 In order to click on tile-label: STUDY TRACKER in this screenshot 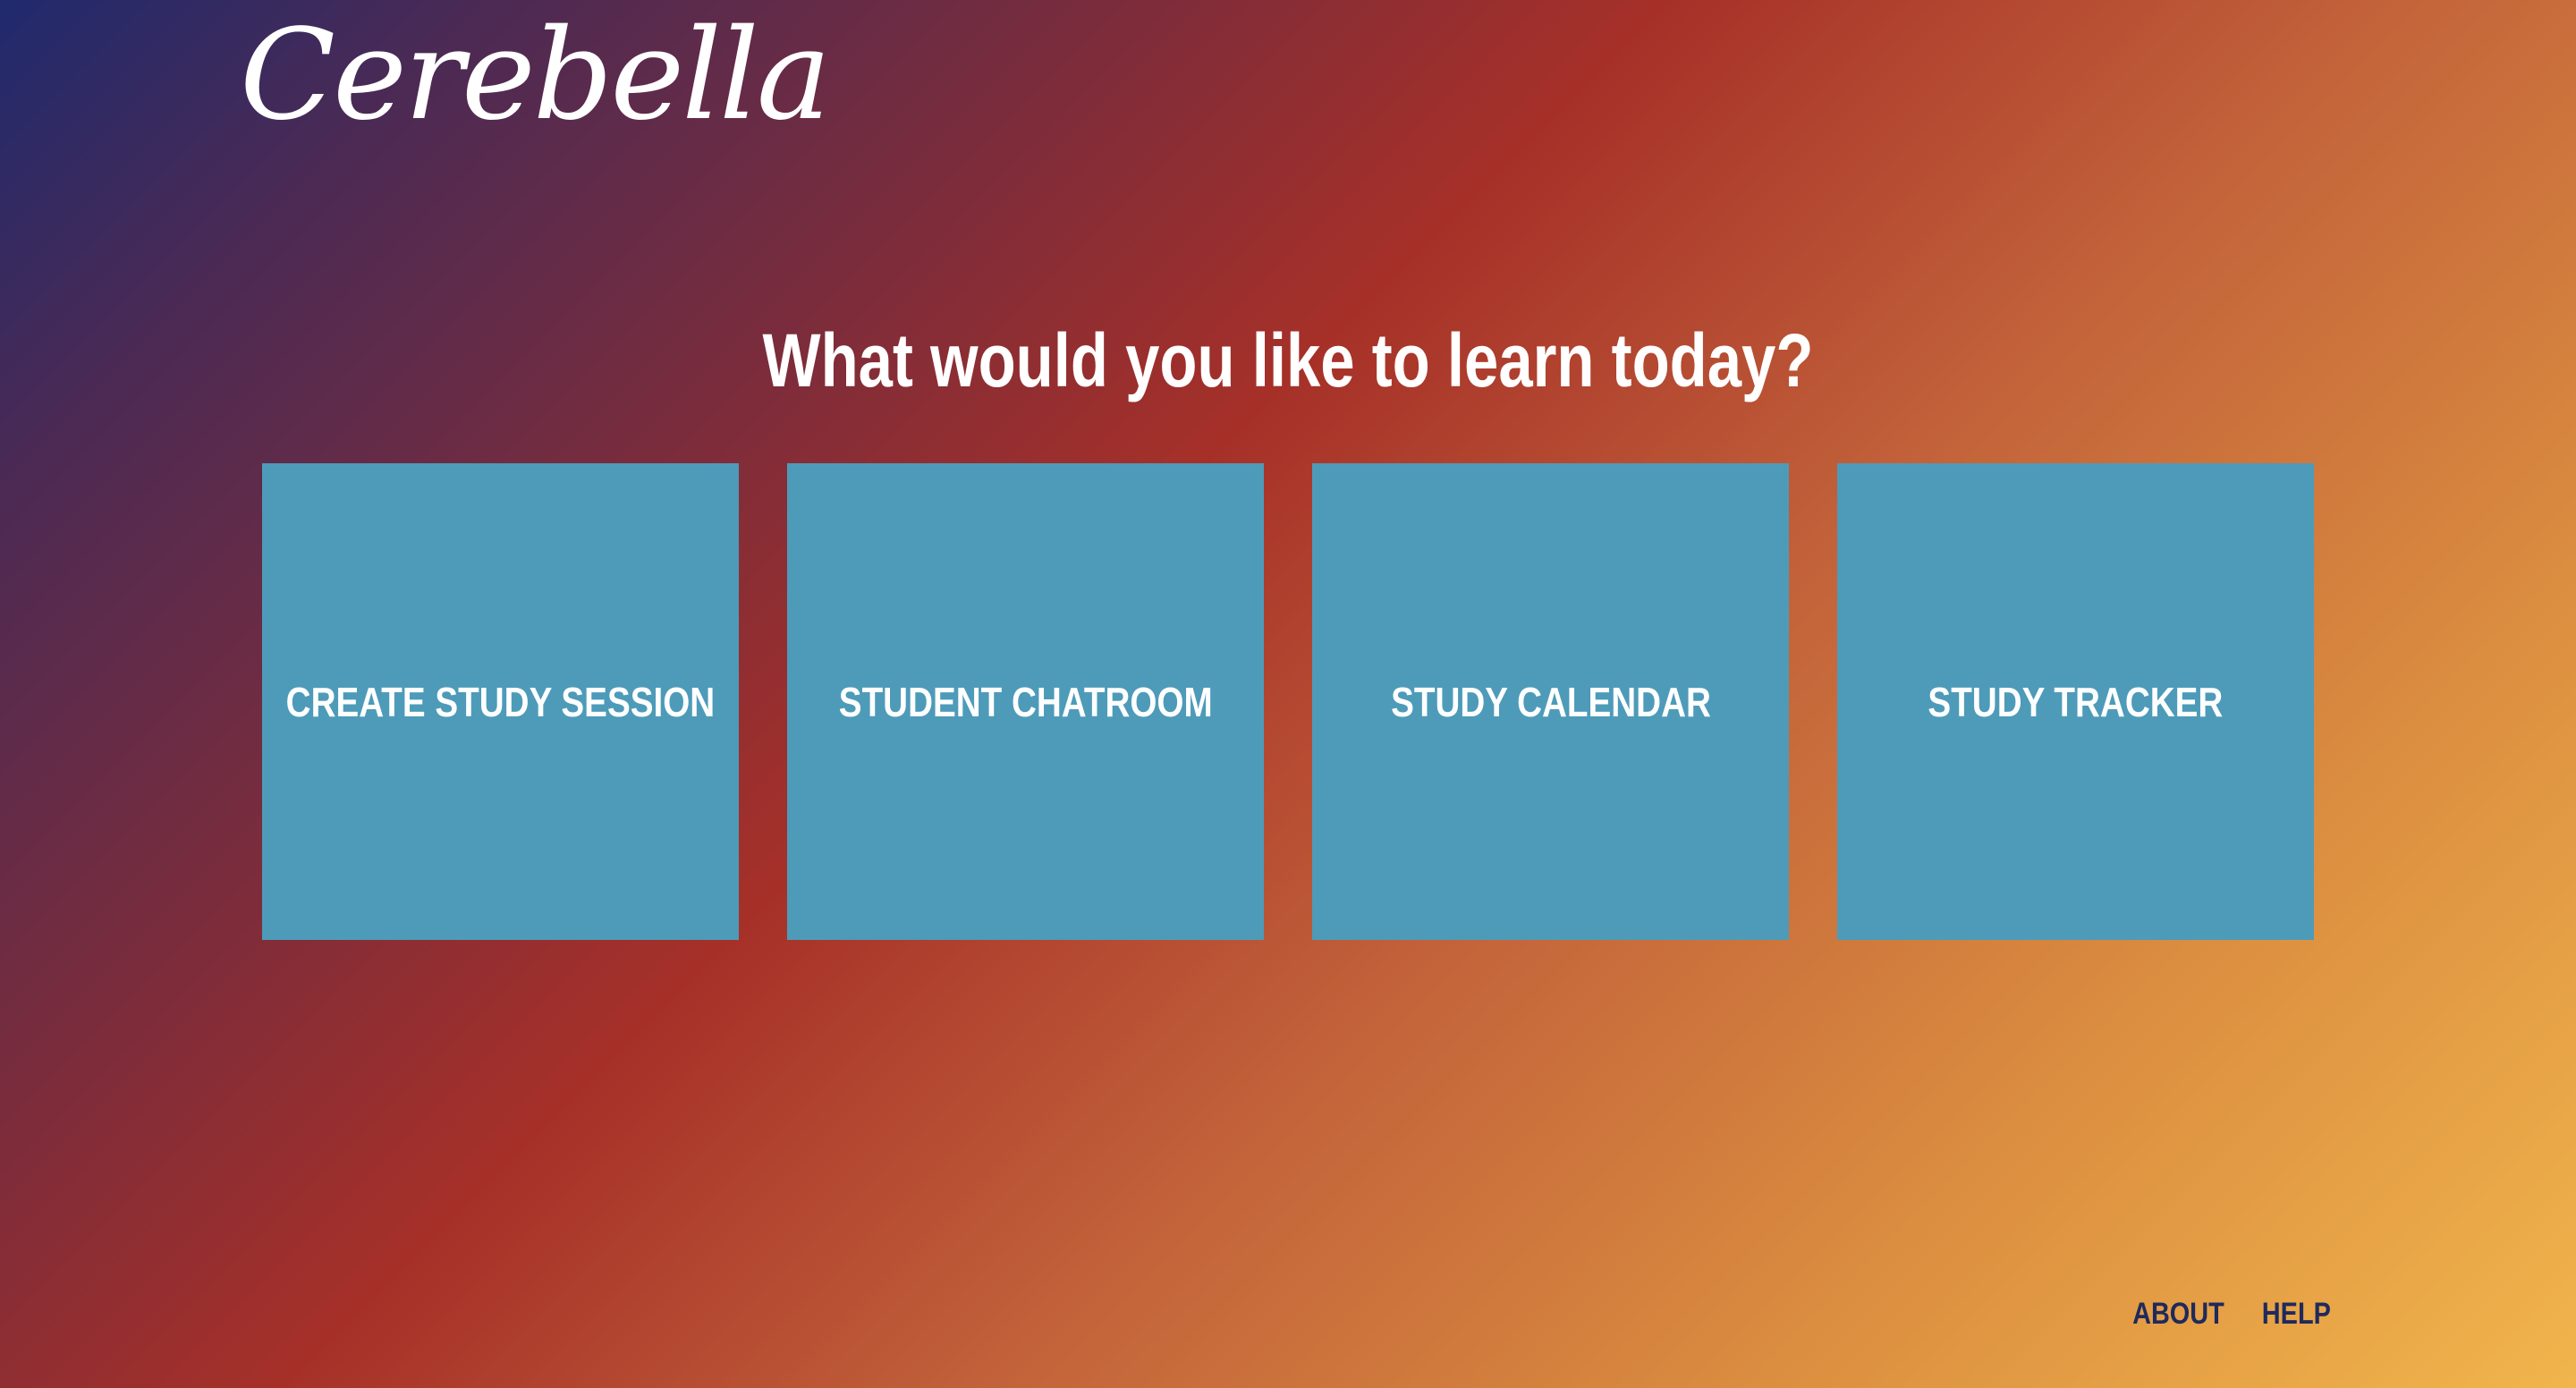, I will do `click(2076, 702)`.